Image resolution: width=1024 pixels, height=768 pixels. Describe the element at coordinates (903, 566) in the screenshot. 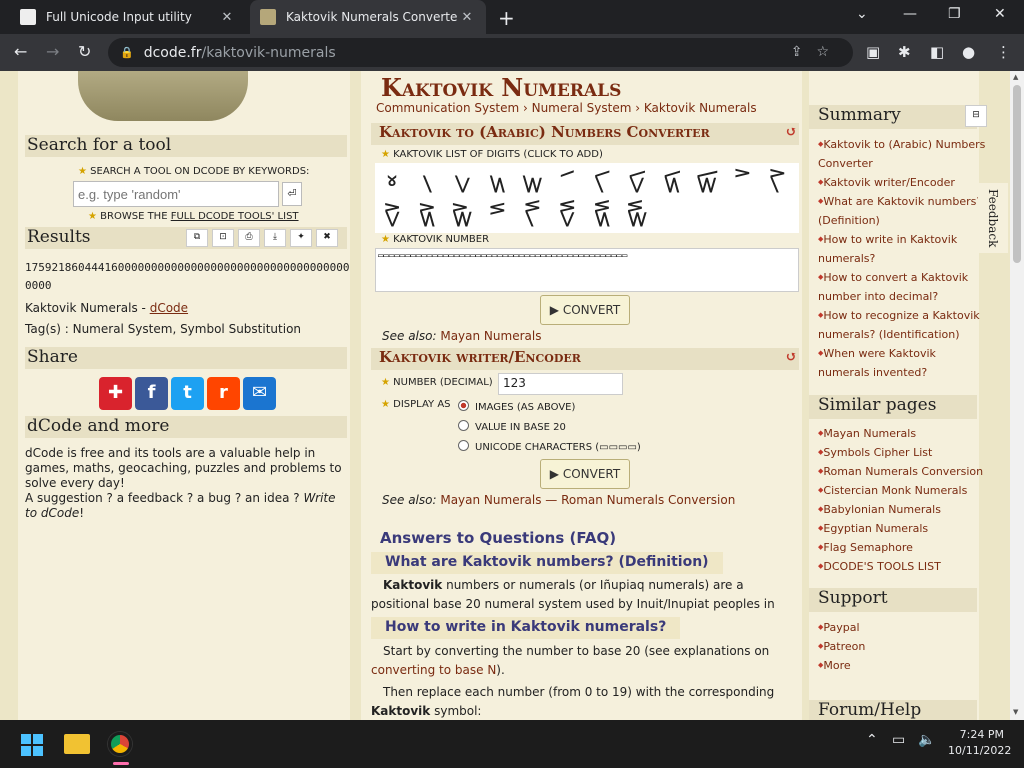

I see `similar-page-link: DCODE'S TOOLS LIST` at that location.